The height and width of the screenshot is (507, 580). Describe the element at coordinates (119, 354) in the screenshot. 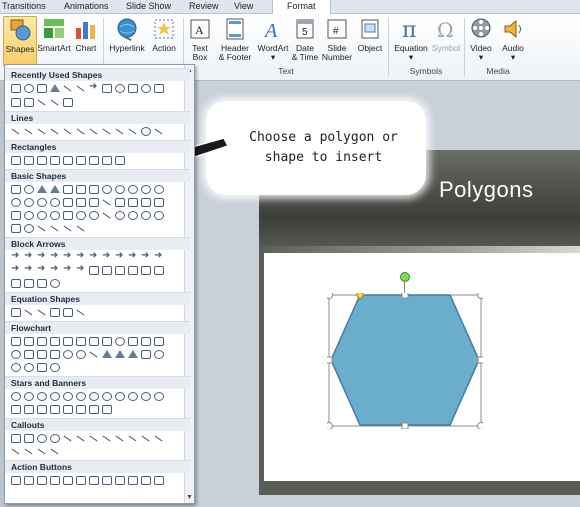

I see `shape-extract` at that location.